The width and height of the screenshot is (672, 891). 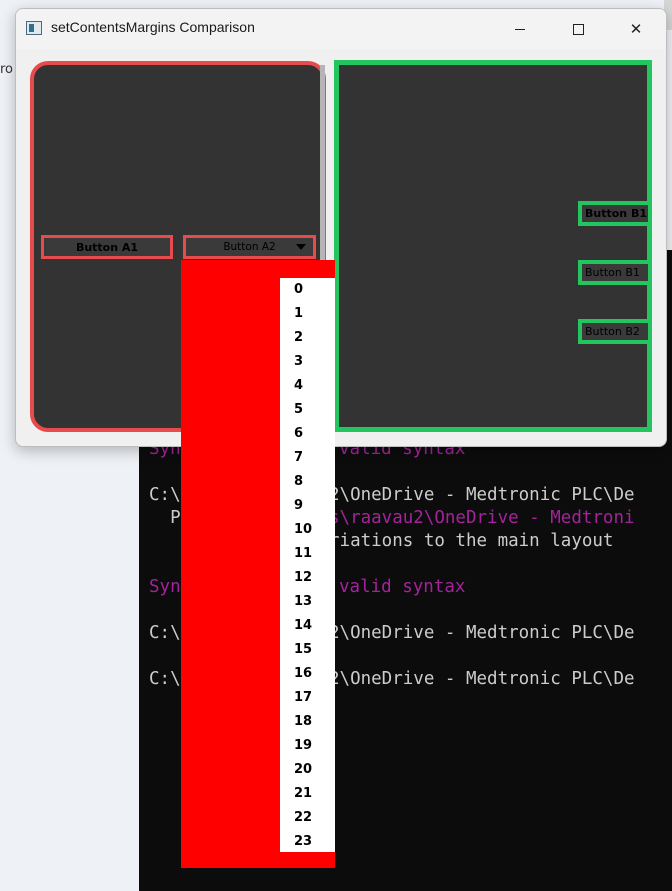 I want to click on dropdown-option: 4, so click(x=298, y=385).